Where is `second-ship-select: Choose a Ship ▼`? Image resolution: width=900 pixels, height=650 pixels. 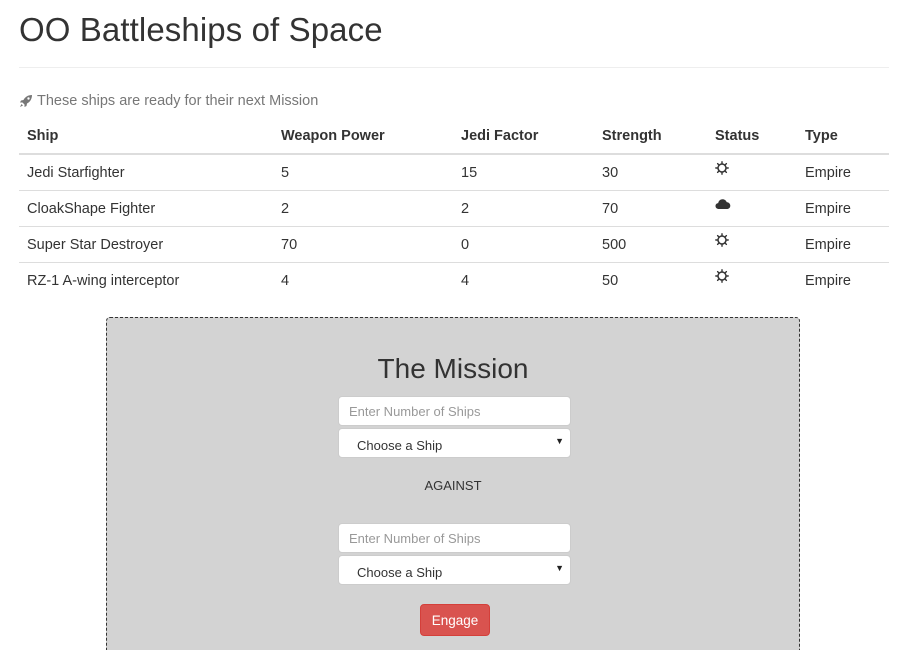 second-ship-select: Choose a Ship ▼ is located at coordinates (454, 570).